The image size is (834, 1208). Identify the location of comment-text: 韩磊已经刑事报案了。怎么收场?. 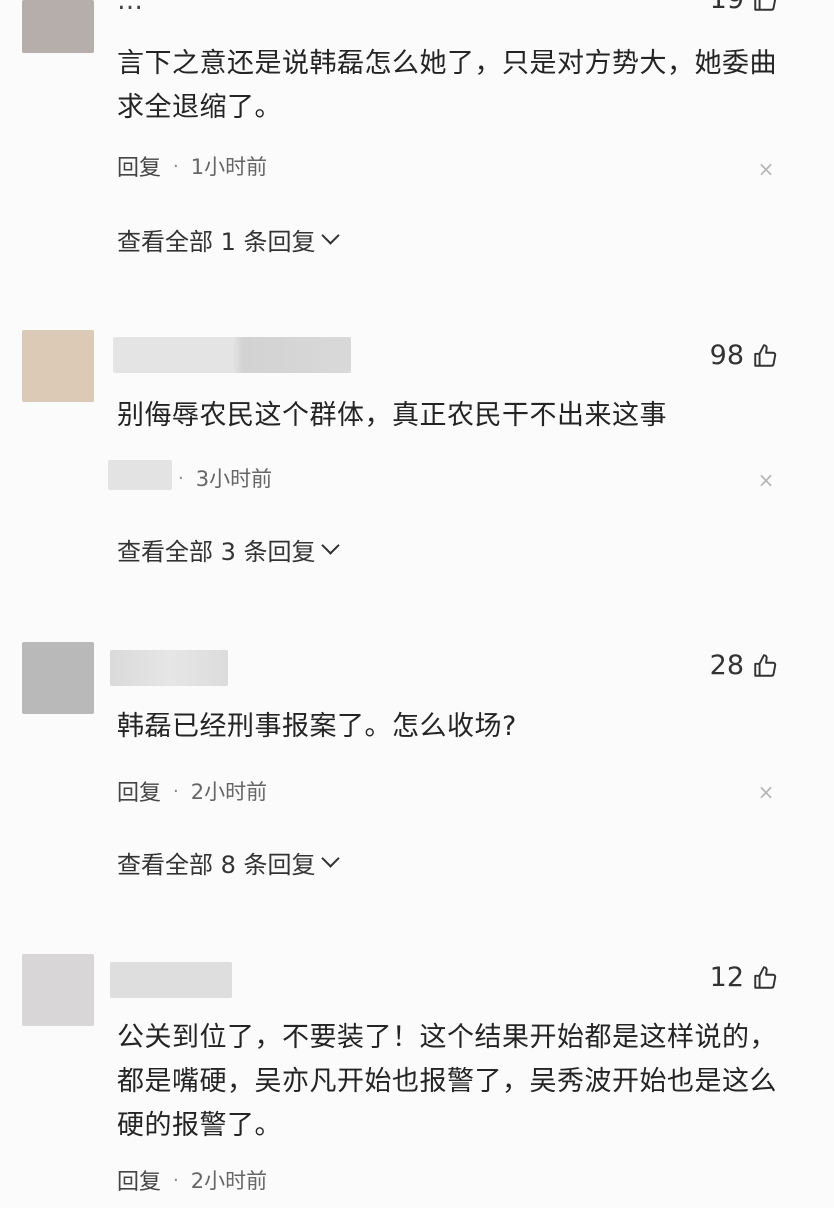
(317, 726).